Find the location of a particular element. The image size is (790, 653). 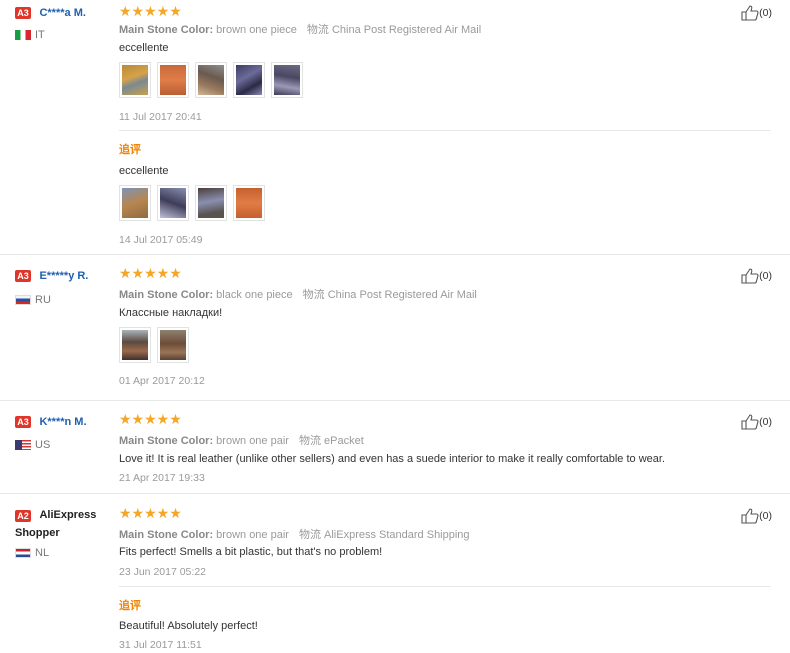

flag-nl-icon is located at coordinates (23, 552).